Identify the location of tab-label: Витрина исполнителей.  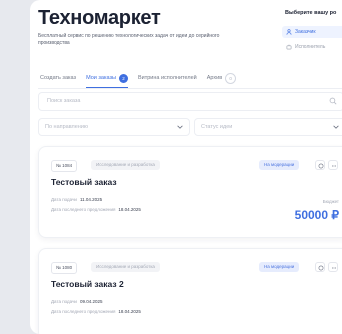
(167, 78).